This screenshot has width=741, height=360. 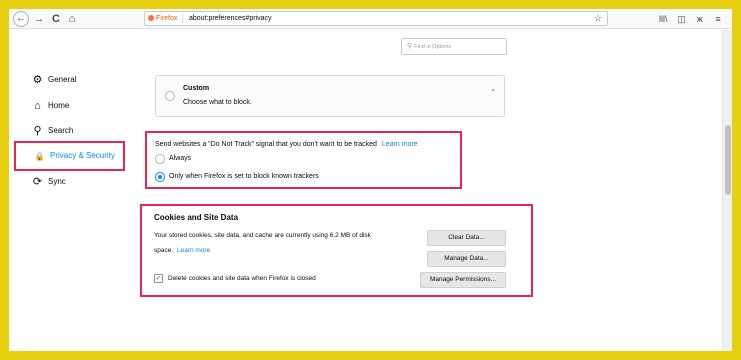 I want to click on identity-badge: Firefox, so click(x=162, y=18).